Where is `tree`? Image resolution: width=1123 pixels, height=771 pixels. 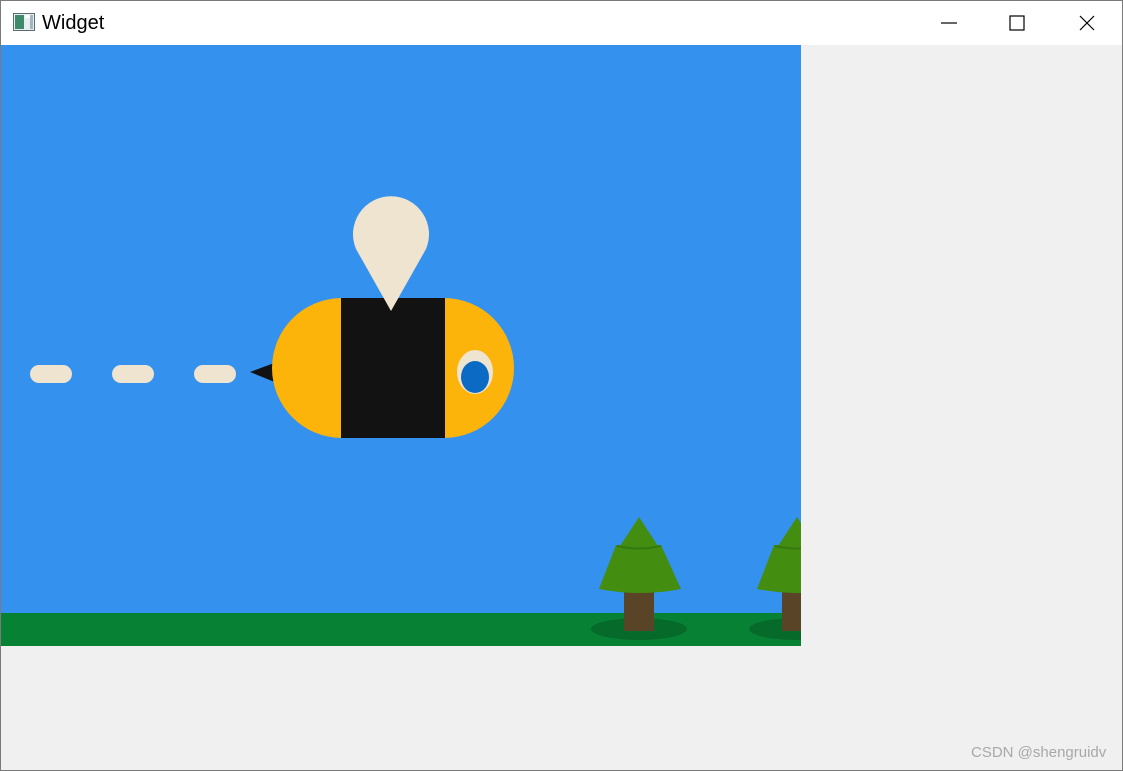 tree is located at coordinates (639, 578).